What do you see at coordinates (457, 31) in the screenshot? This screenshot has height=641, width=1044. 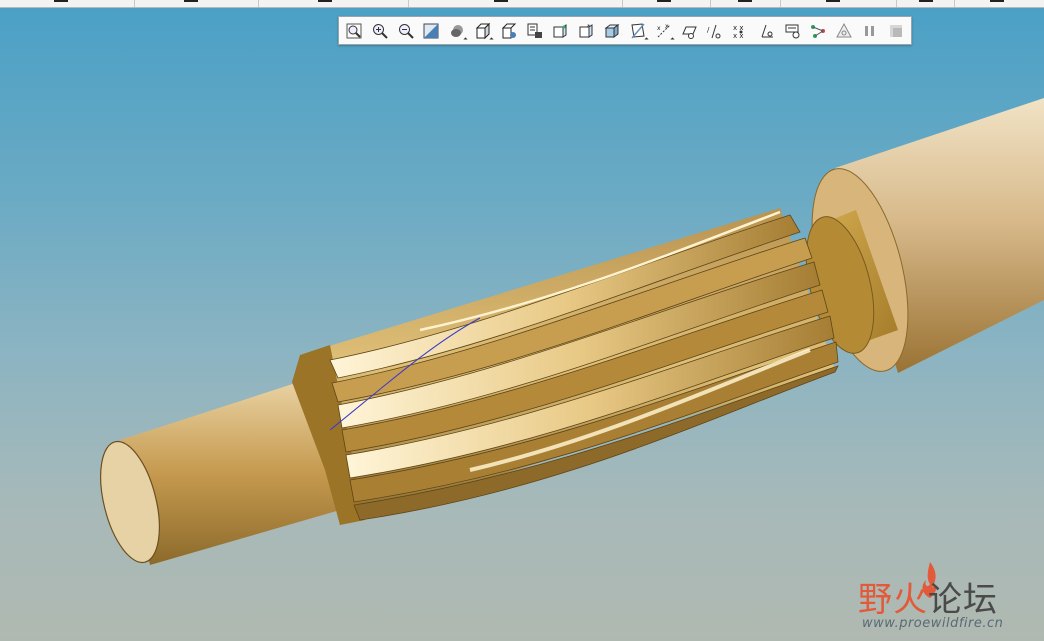 I see `display-style-icon` at bounding box center [457, 31].